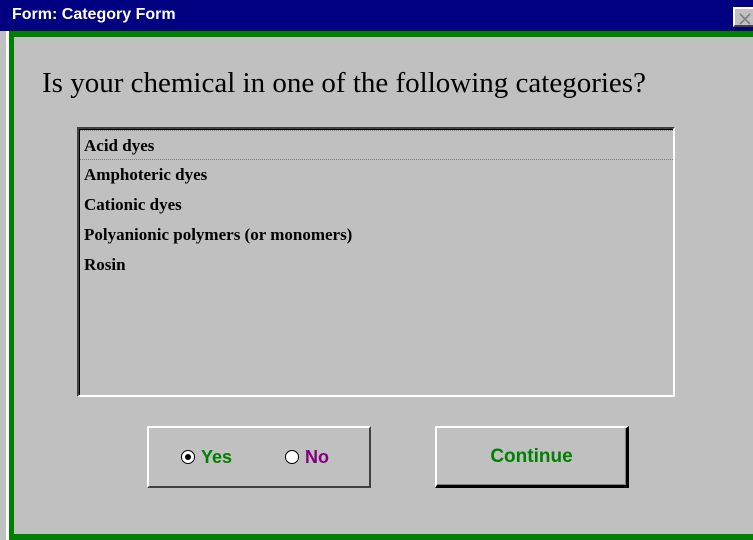 The height and width of the screenshot is (540, 753). What do you see at coordinates (383, 537) in the screenshot?
I see `window-frame-bottom` at bounding box center [383, 537].